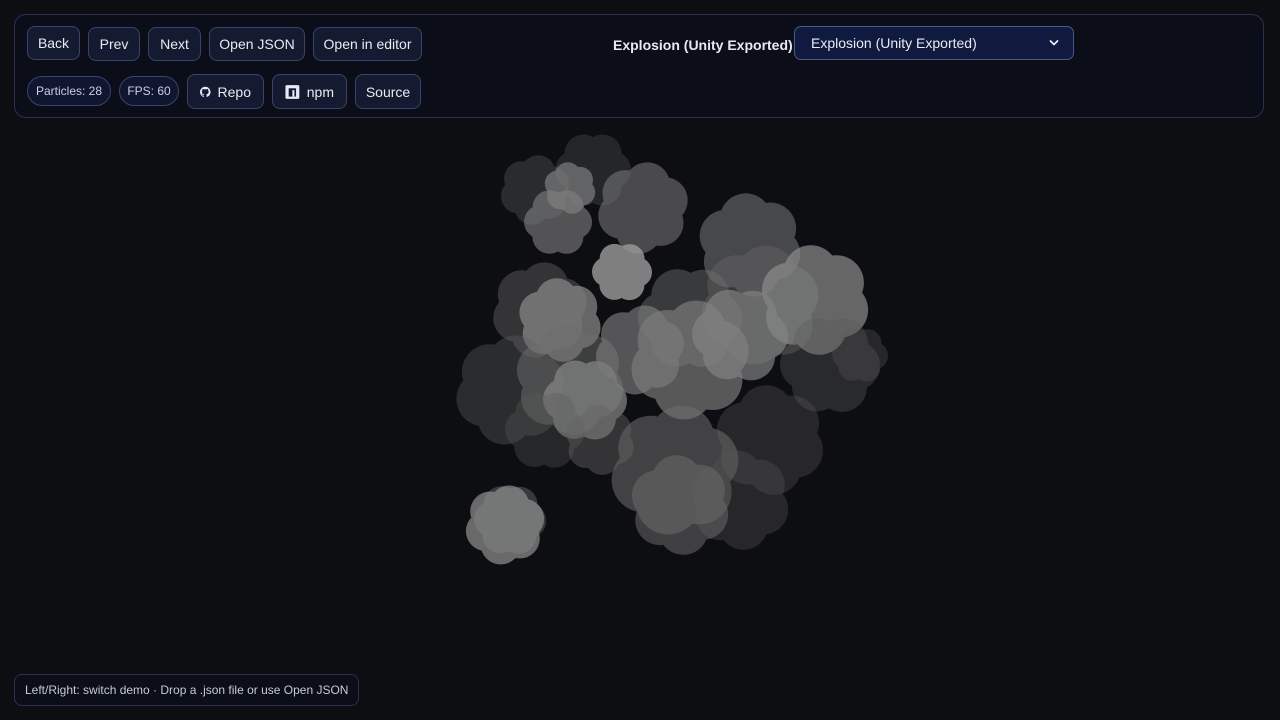 This screenshot has height=720, width=1280. Describe the element at coordinates (114, 44) in the screenshot. I see `prev-button: Prev` at that location.